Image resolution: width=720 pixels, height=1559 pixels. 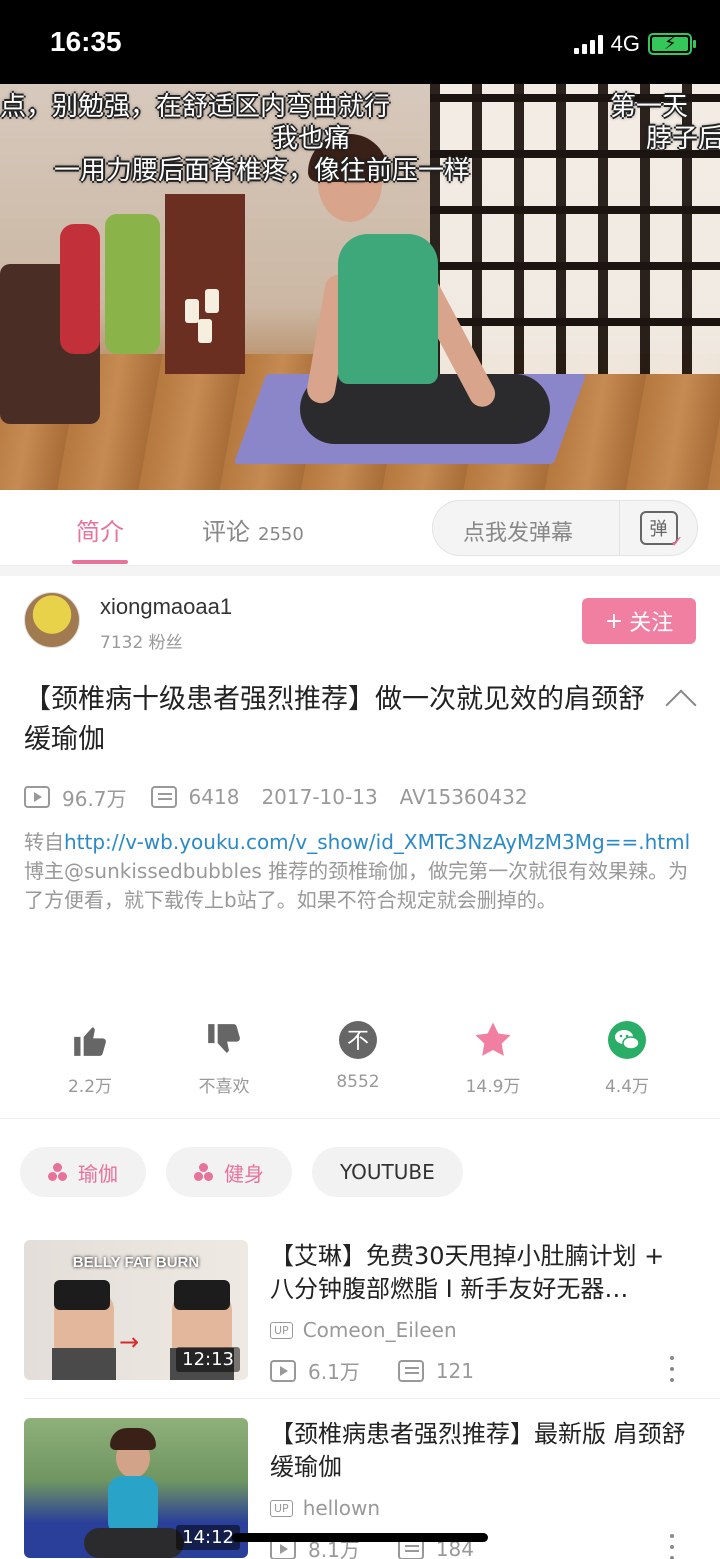 I want to click on danmaku-toggle-button: 弹, so click(x=658, y=528).